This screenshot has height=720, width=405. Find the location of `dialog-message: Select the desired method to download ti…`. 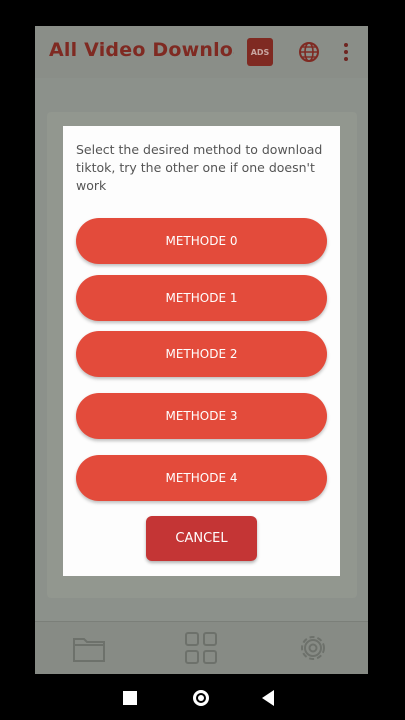

dialog-message: Select the desired method to download ti… is located at coordinates (199, 167).